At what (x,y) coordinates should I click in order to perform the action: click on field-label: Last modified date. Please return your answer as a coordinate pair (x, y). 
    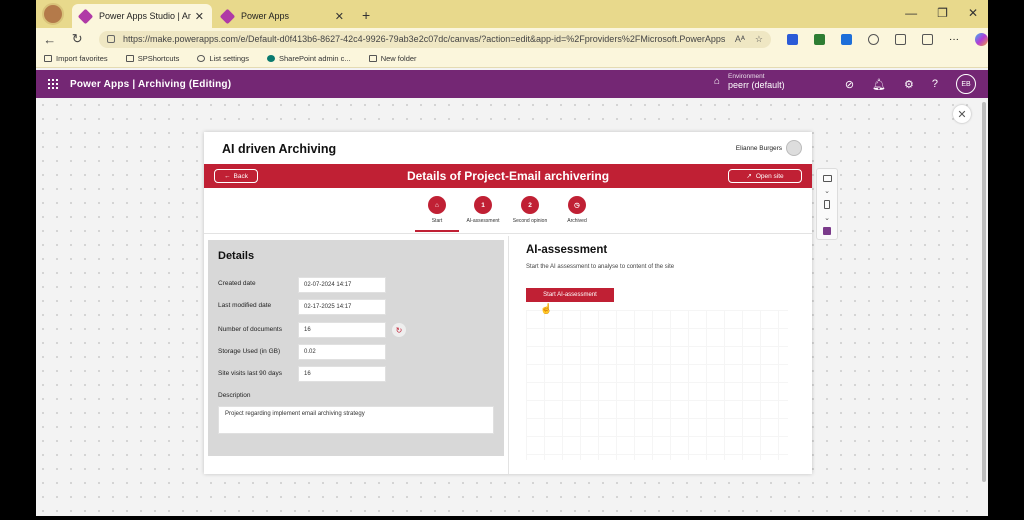
    Looking at the image, I should click on (245, 305).